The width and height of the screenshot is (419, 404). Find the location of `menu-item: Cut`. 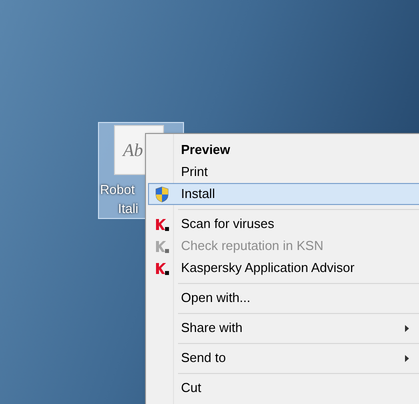

menu-item: Cut is located at coordinates (283, 388).